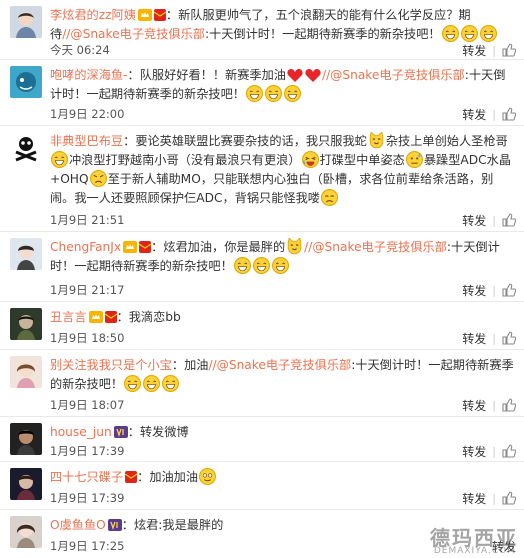 Image resolution: width=524 pixels, height=558 pixels. Describe the element at coordinates (87, 546) in the screenshot. I see `comment-time: 1月9日 17:25` at that location.